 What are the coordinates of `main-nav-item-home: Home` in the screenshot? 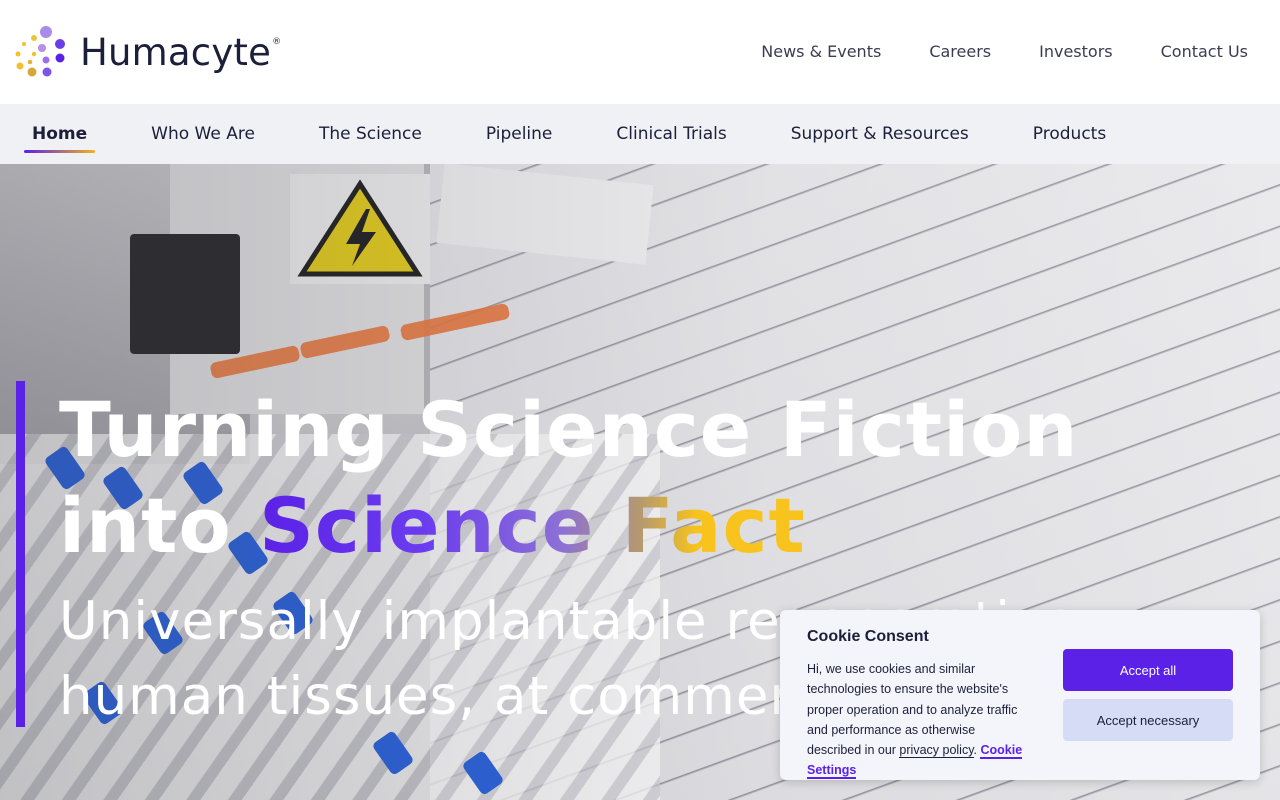 It's located at (60, 138).